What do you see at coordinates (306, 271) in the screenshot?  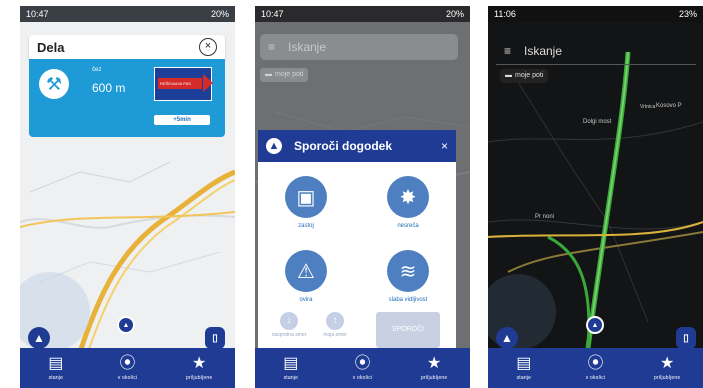 I see `warning-icon: ⚠` at bounding box center [306, 271].